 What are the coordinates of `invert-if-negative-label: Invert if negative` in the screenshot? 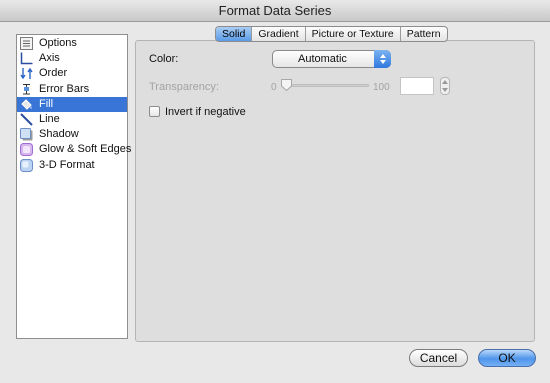 It's located at (205, 112).